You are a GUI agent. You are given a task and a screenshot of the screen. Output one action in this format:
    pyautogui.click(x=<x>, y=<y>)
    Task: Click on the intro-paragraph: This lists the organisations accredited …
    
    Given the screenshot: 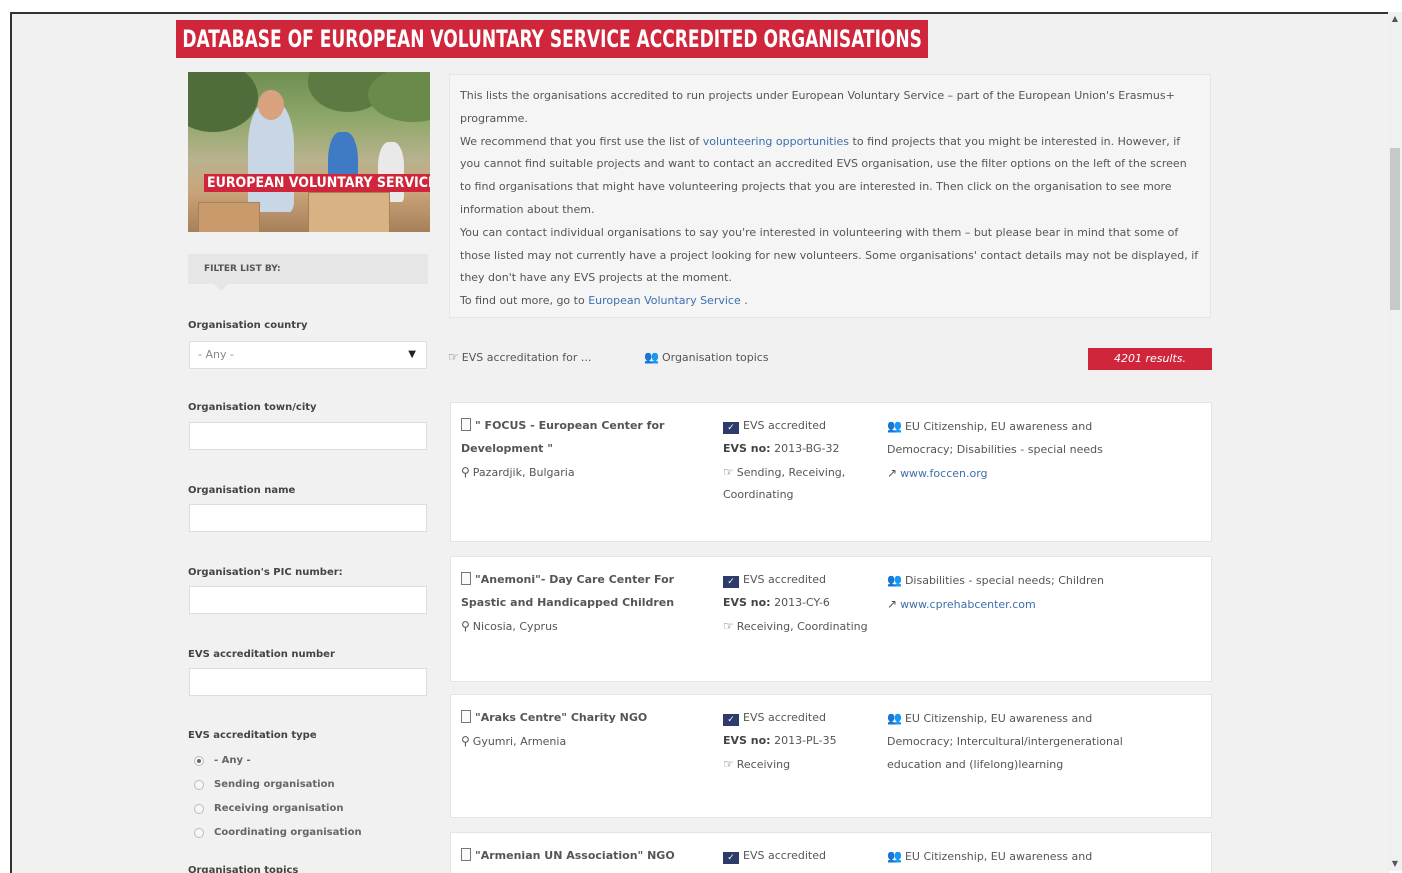 What is the action you would take?
    pyautogui.click(x=817, y=107)
    